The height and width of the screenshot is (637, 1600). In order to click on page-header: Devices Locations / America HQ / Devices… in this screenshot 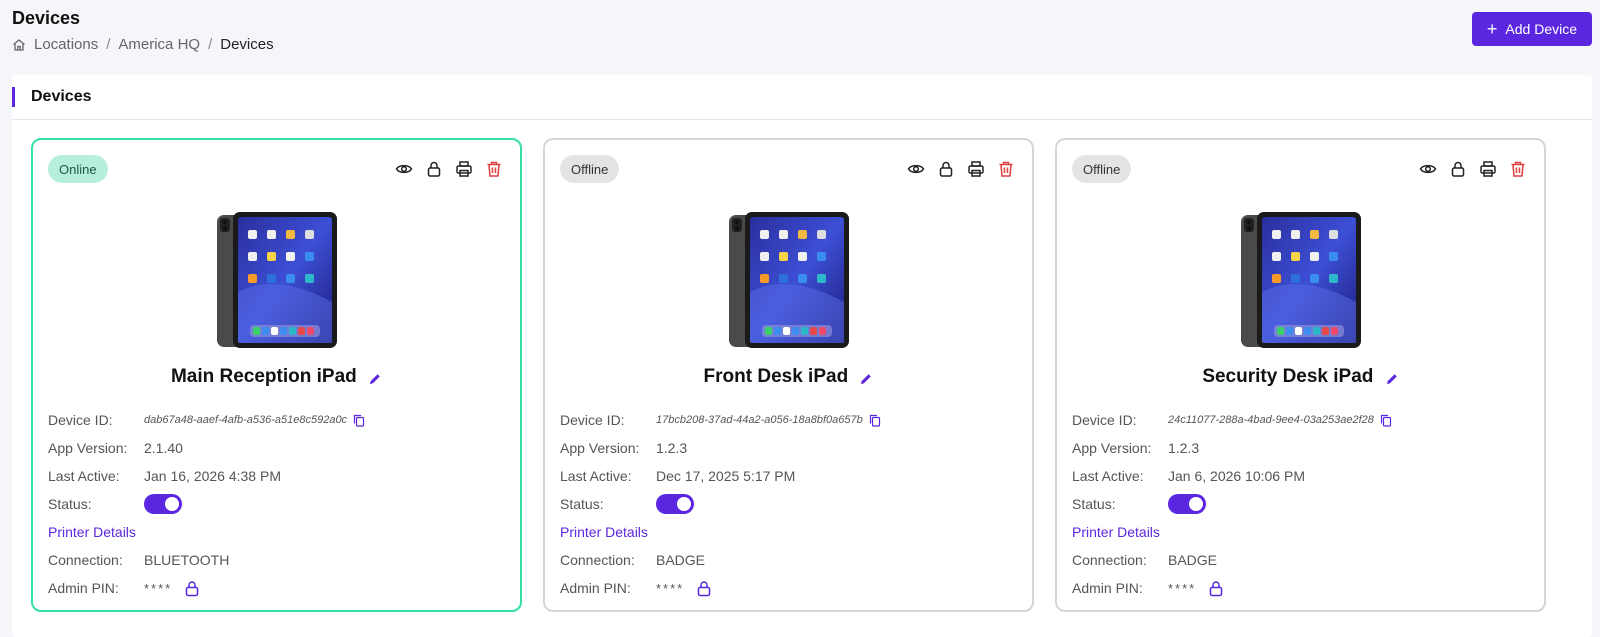, I will do `click(802, 35)`.